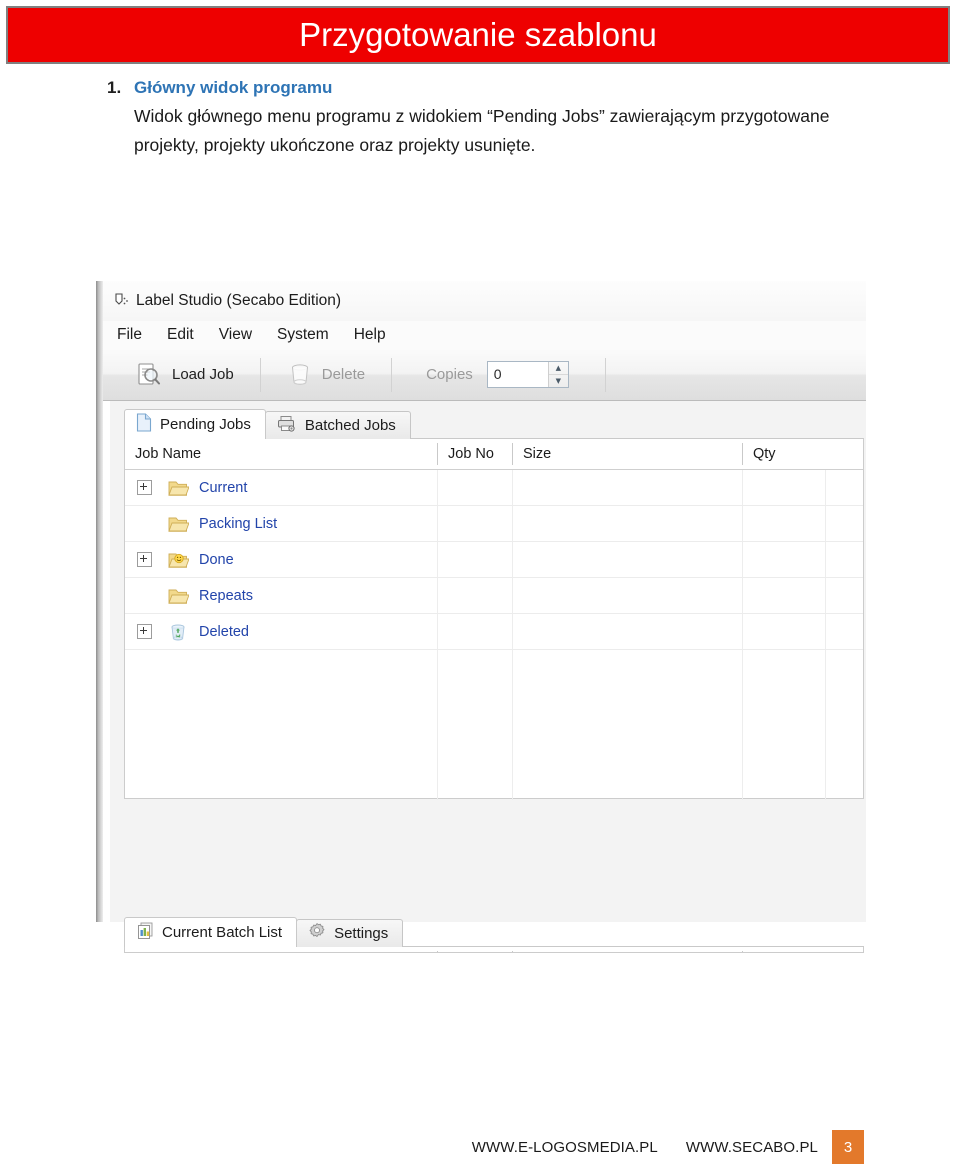 The image size is (960, 1172). Describe the element at coordinates (848, 1147) in the screenshot. I see `page-number-badge: 3` at that location.